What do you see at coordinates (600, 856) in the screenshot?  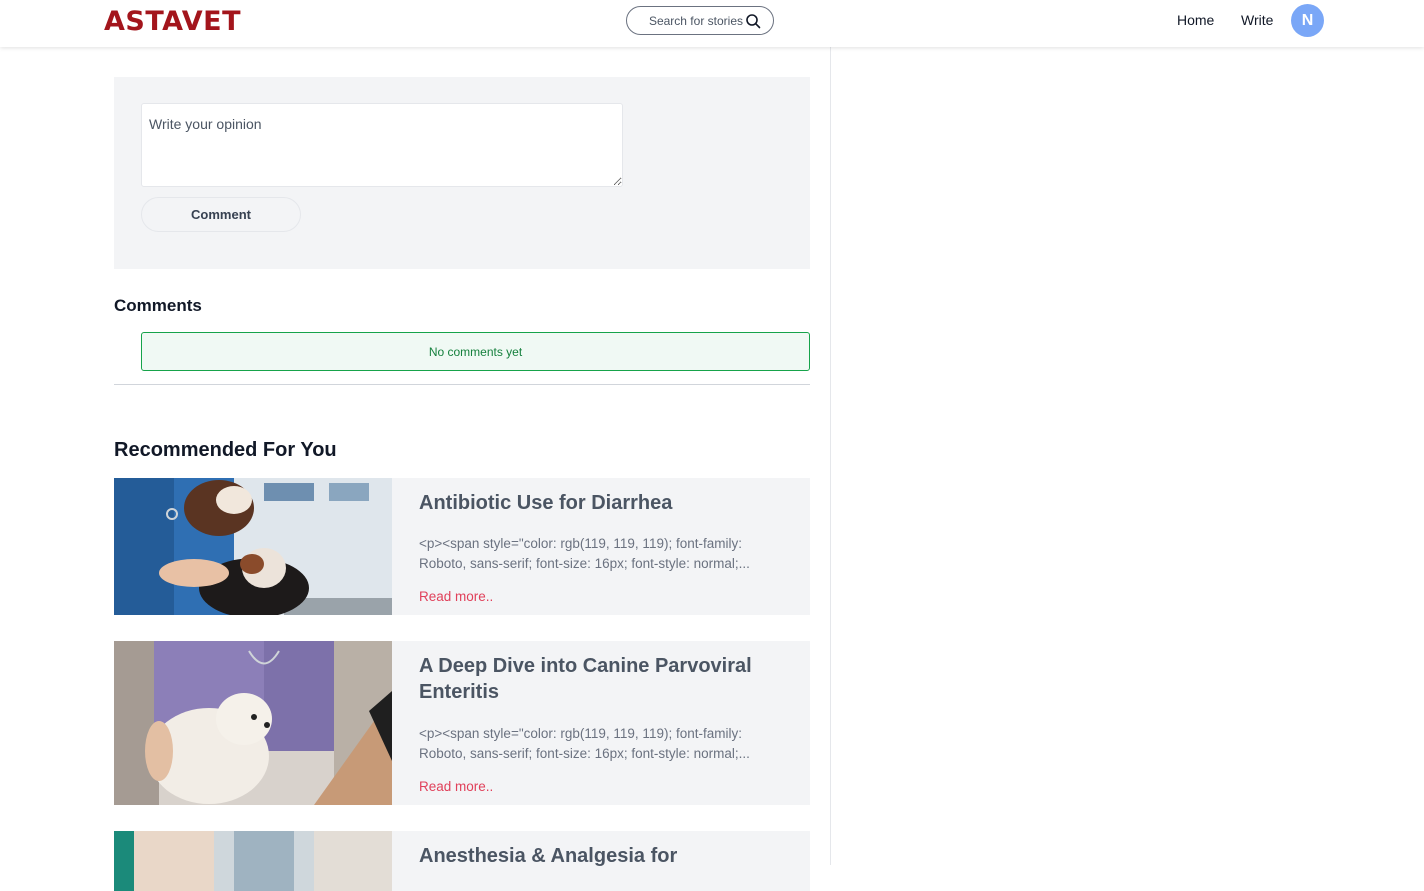 I see `card-title: Anesthesia & Analgesia for` at bounding box center [600, 856].